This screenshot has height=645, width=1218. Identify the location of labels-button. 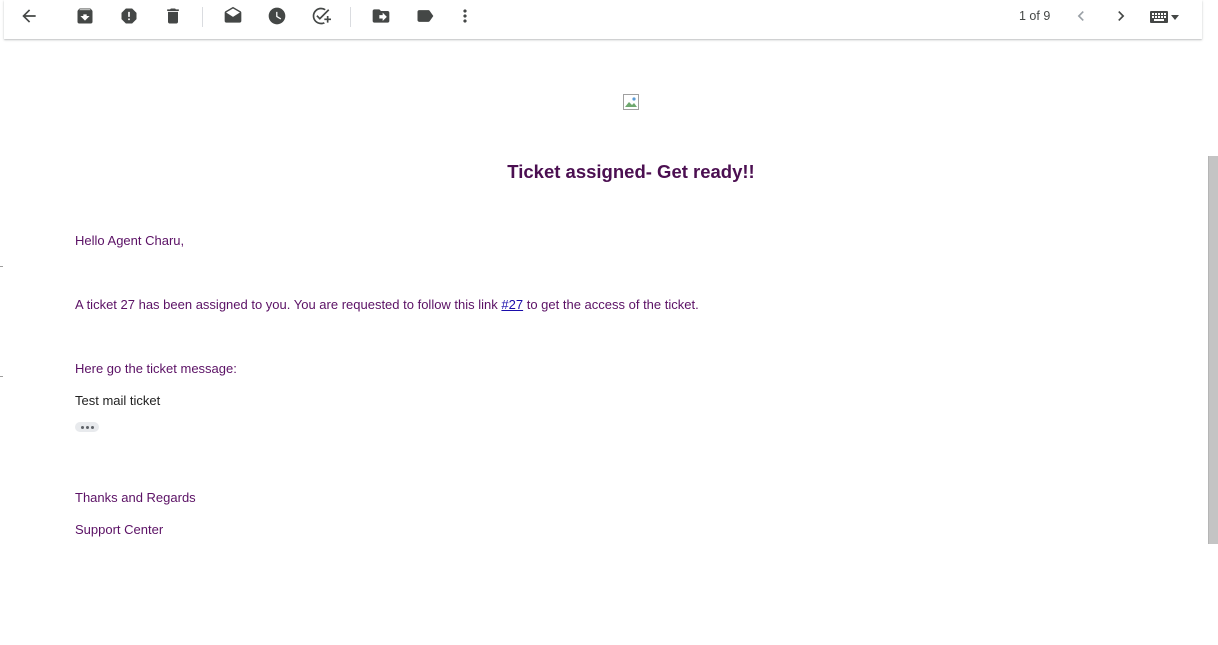
(425, 16).